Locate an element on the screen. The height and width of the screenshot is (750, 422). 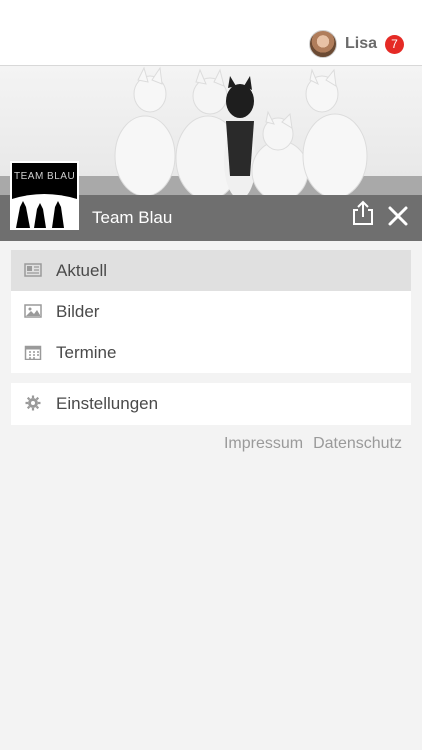
team-logo: TEAM BLAU is located at coordinates (44, 195).